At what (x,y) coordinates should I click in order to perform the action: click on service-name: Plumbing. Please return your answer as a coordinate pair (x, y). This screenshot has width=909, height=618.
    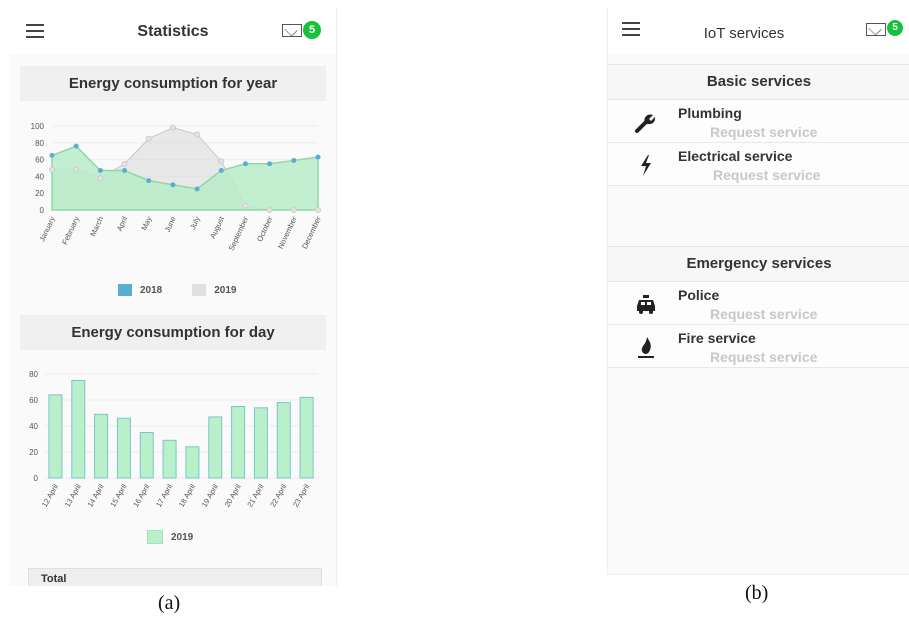
    Looking at the image, I should click on (710, 113).